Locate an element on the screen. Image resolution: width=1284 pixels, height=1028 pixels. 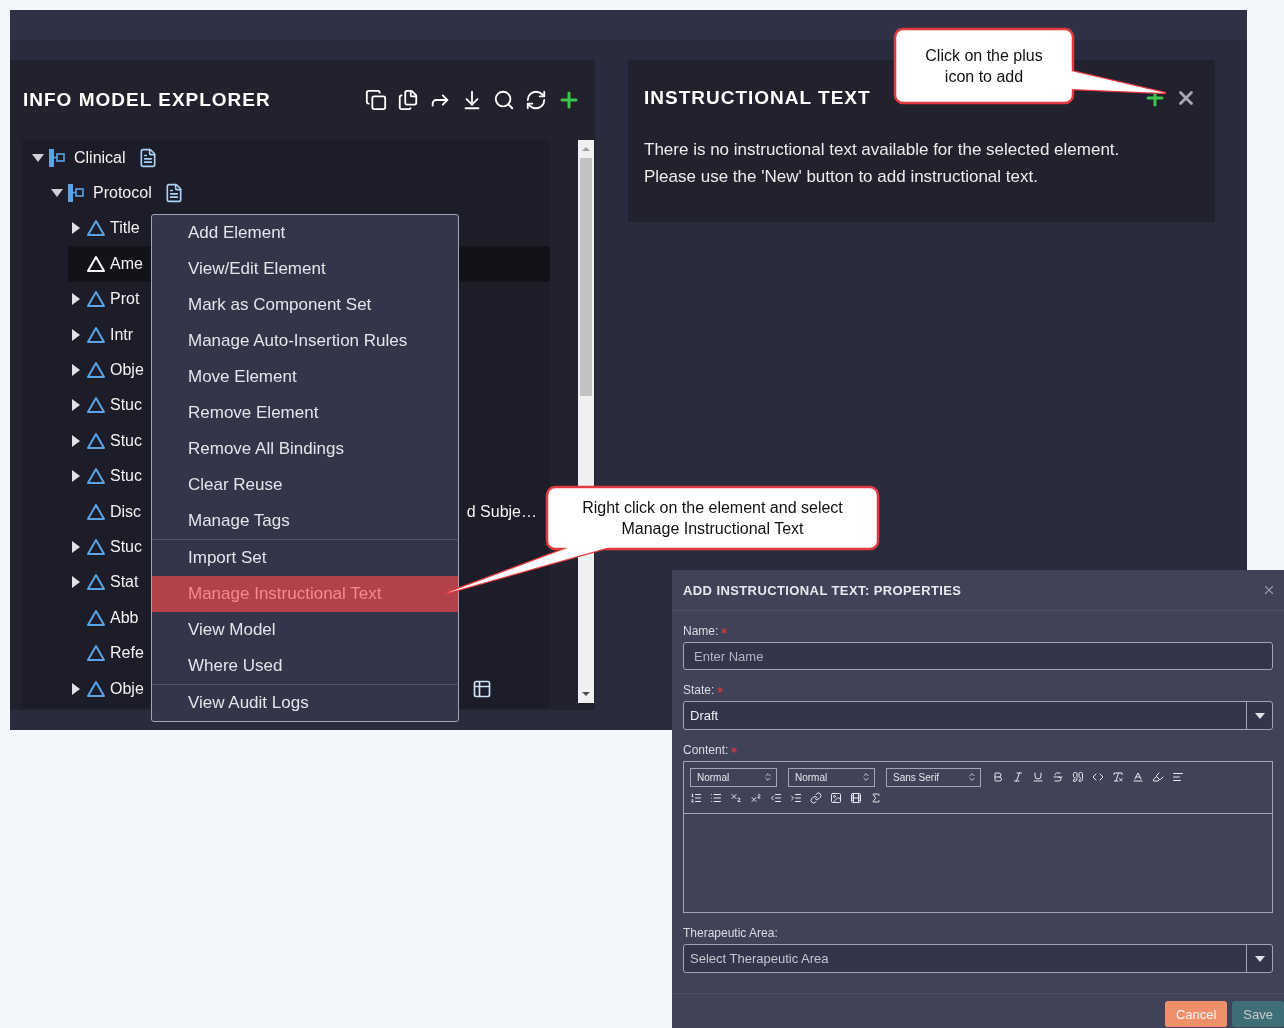
panel-title: INFO MODEL EXPLORER is located at coordinates (147, 100).